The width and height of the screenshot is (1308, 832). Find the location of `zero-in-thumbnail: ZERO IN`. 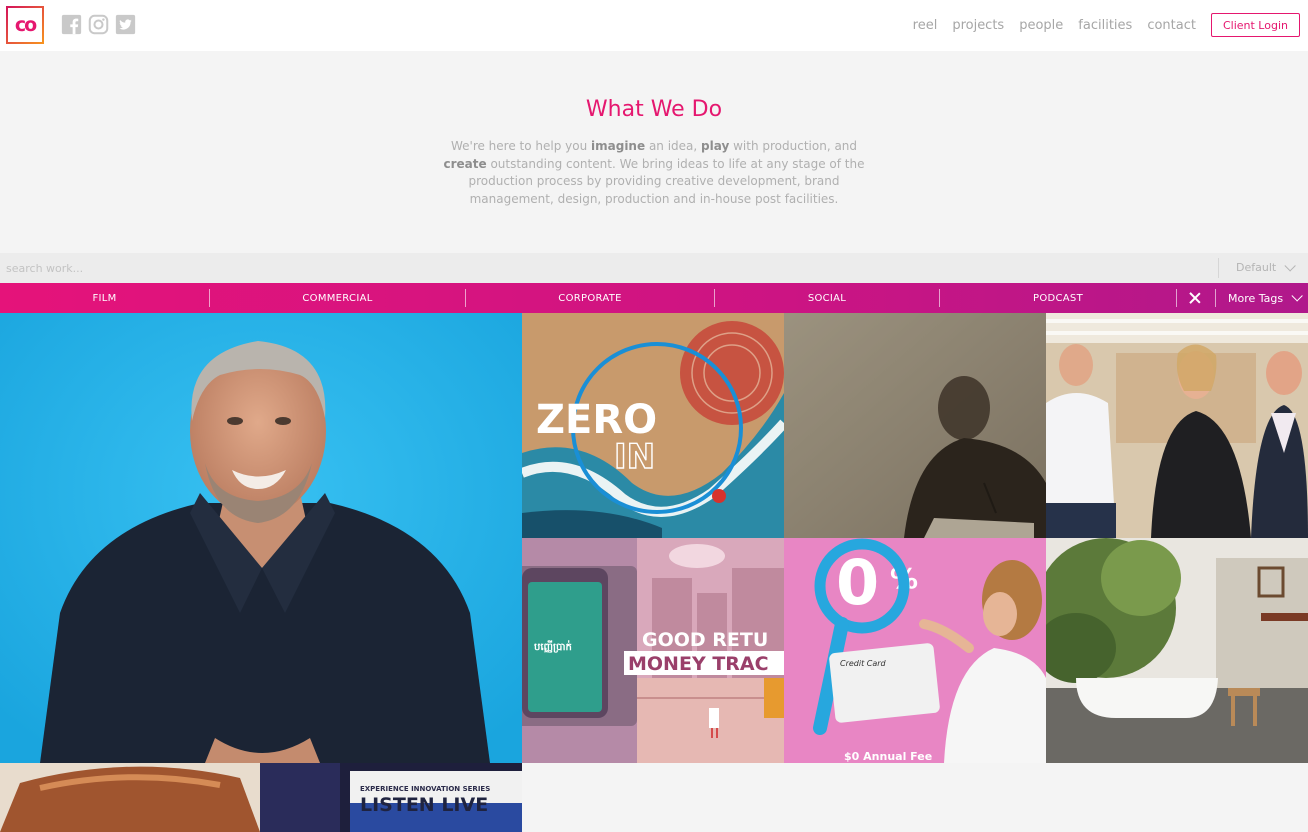

zero-in-thumbnail: ZERO IN is located at coordinates (653, 425).